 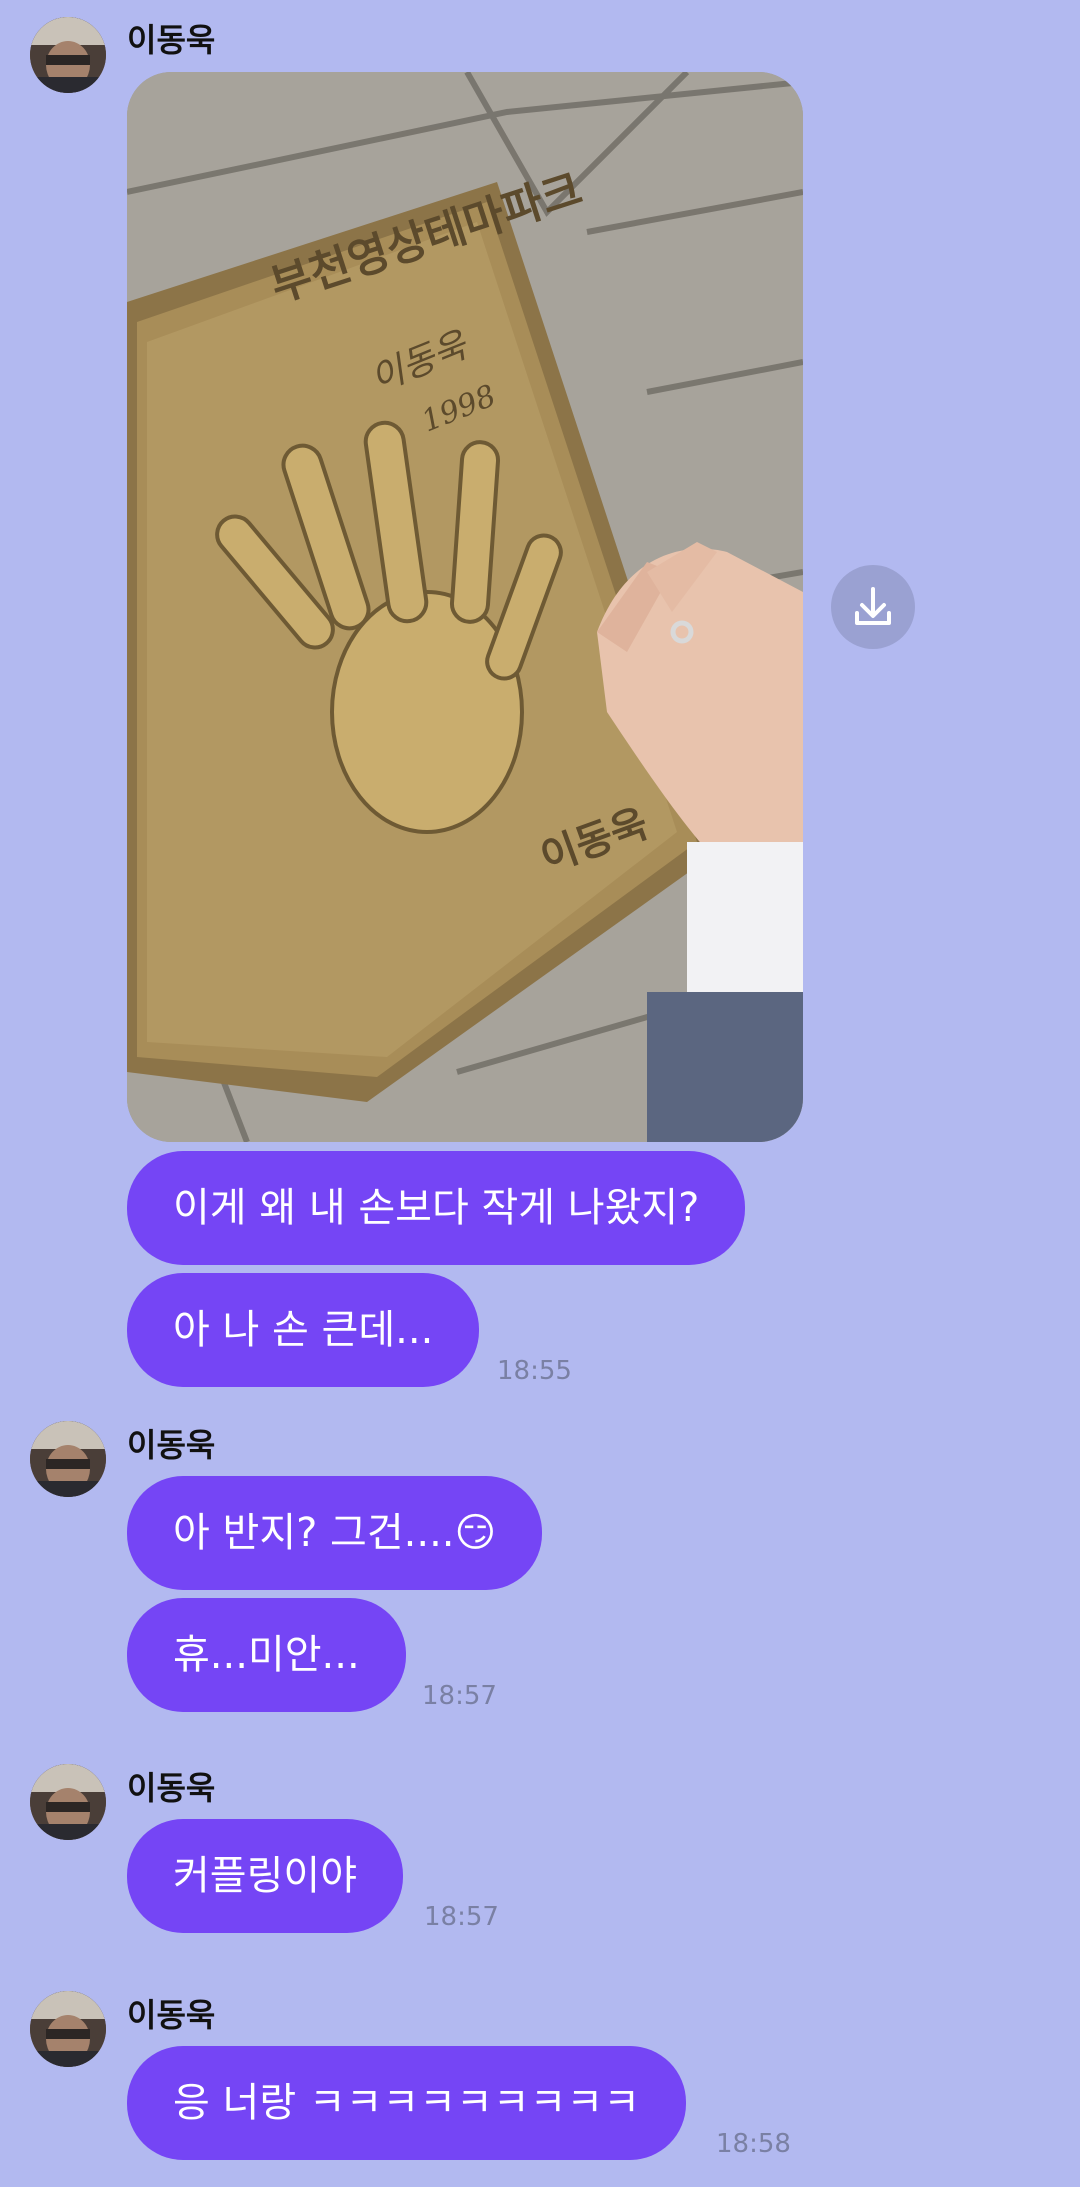 What do you see at coordinates (407, 2103) in the screenshot?
I see `message-bubble: 응 너랑 ㅋㅋㅋㅋㅋㅋㅋㅋㅋ` at bounding box center [407, 2103].